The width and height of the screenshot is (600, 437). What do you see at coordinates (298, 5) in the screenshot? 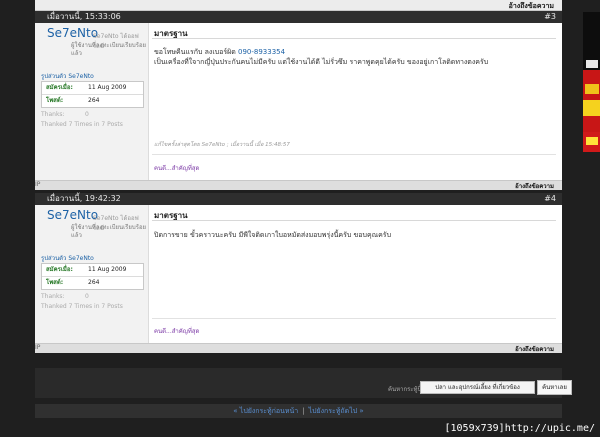
I see `top-strip: อ้างถึงข้อความ` at bounding box center [298, 5].